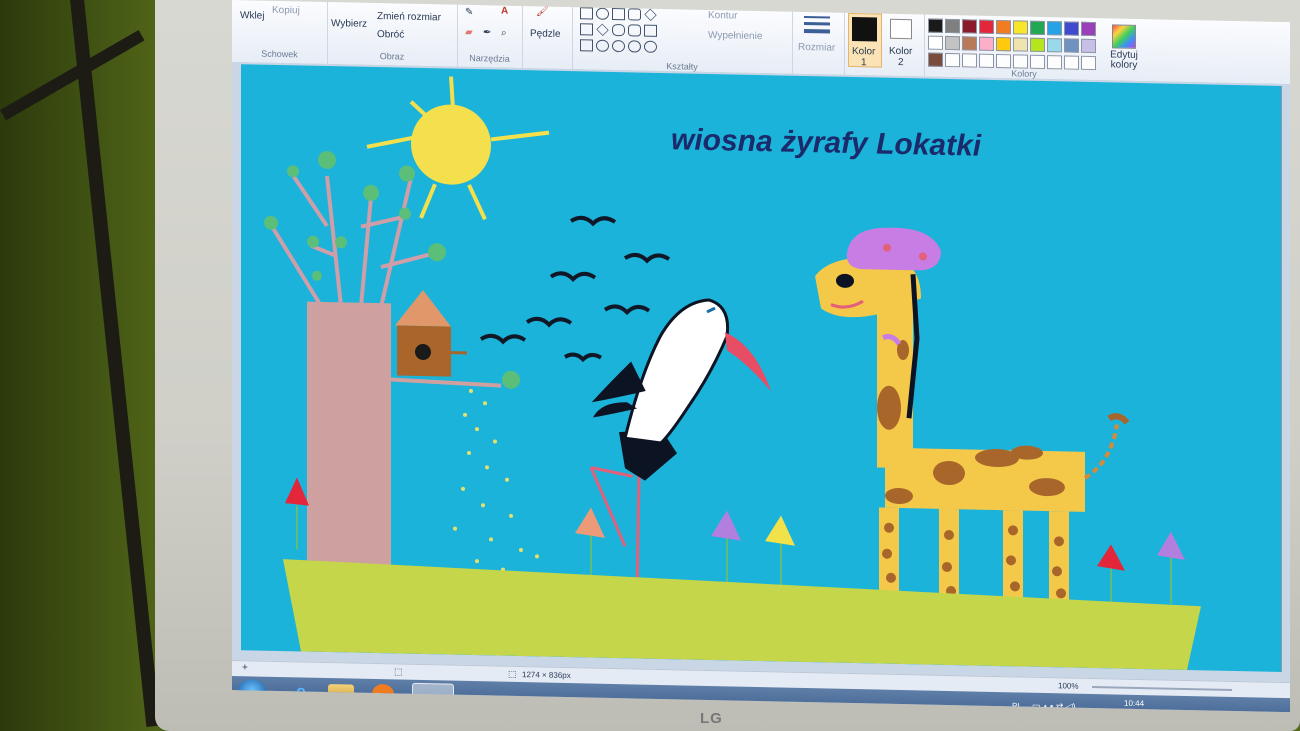 This screenshot has width=1300, height=731. Describe the element at coordinates (816, 48) in the screenshot. I see `size-button: Rozmiar` at that location.